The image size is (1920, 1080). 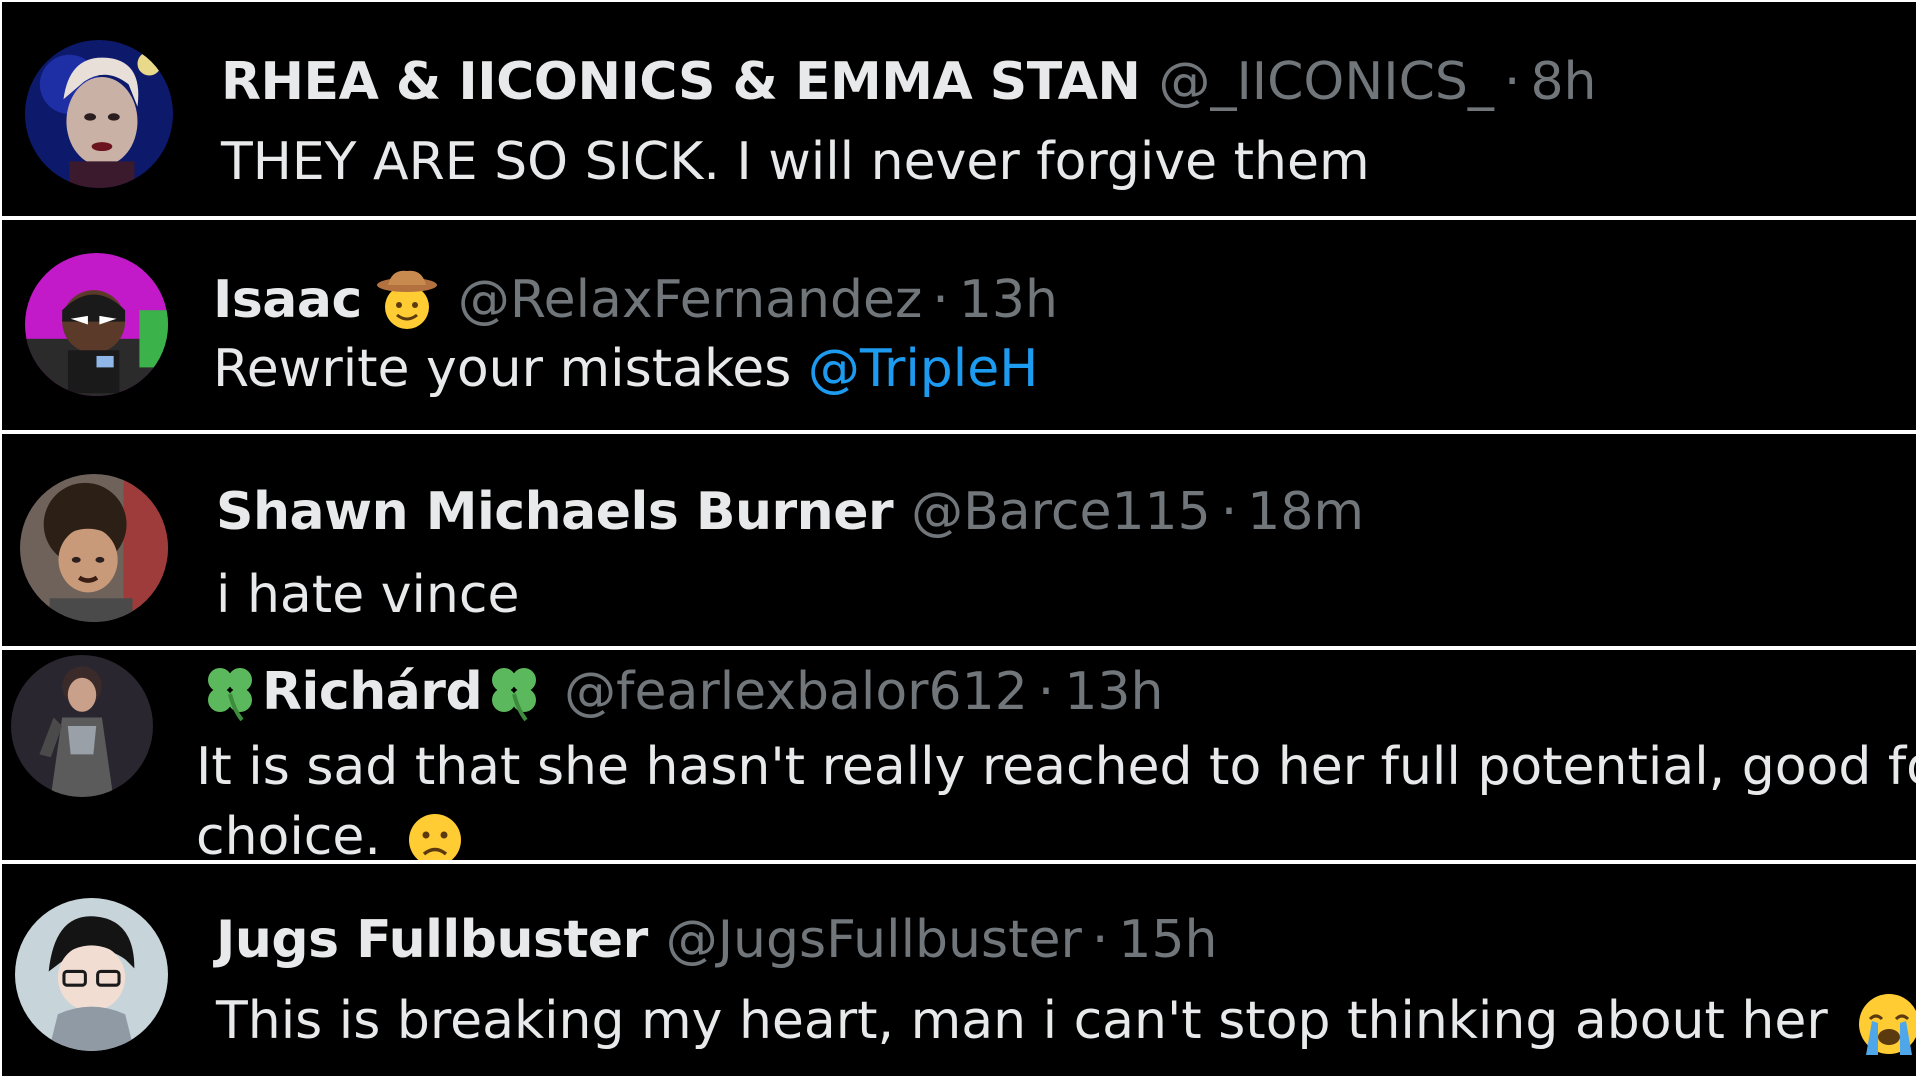 What do you see at coordinates (407, 300) in the screenshot?
I see `cowboy-face-icon` at bounding box center [407, 300].